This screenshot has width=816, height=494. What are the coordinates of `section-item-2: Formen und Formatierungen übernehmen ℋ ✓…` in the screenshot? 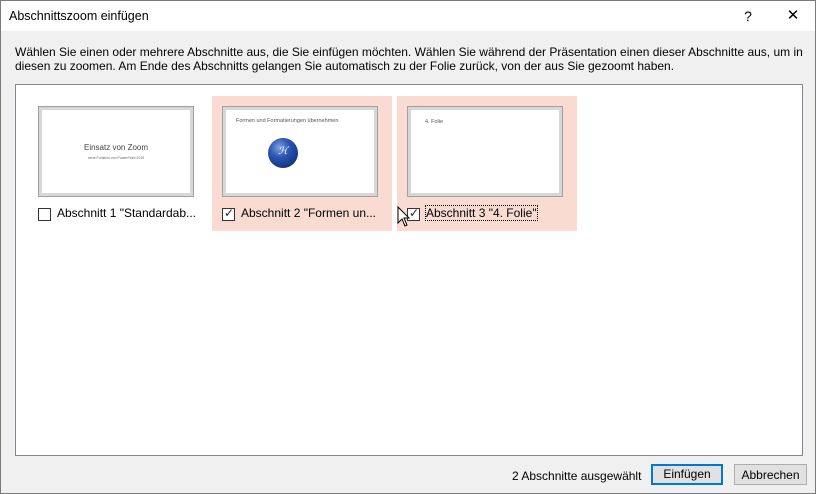 It's located at (302, 163).